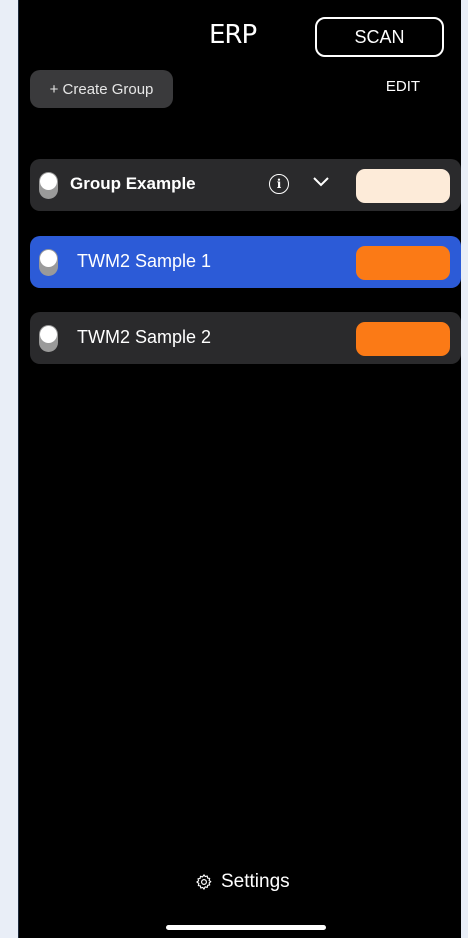 This screenshot has height=938, width=468. Describe the element at coordinates (9, 469) in the screenshot. I see `left-frame` at that location.